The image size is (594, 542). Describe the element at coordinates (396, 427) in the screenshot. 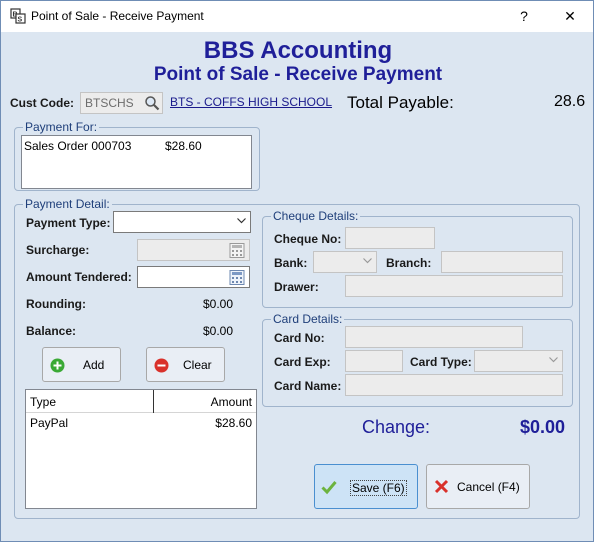

I see `change-label: Change:` at that location.